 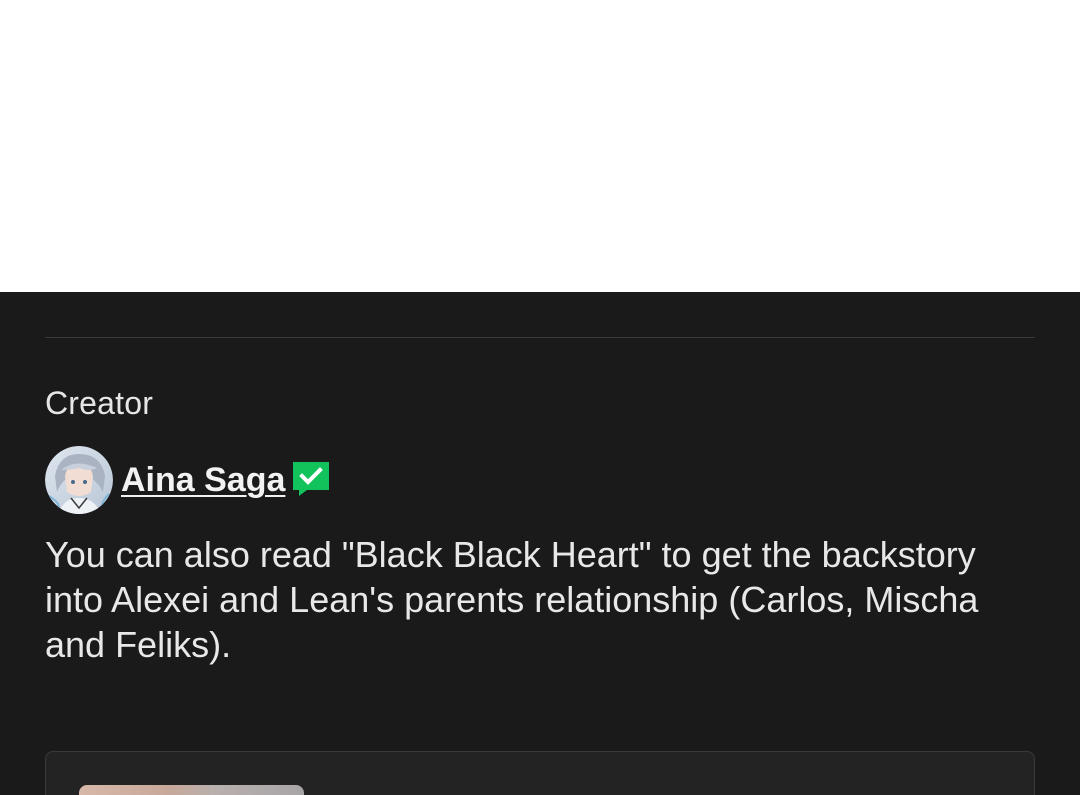 I want to click on creator-row: Aina Saga, so click(x=187, y=480).